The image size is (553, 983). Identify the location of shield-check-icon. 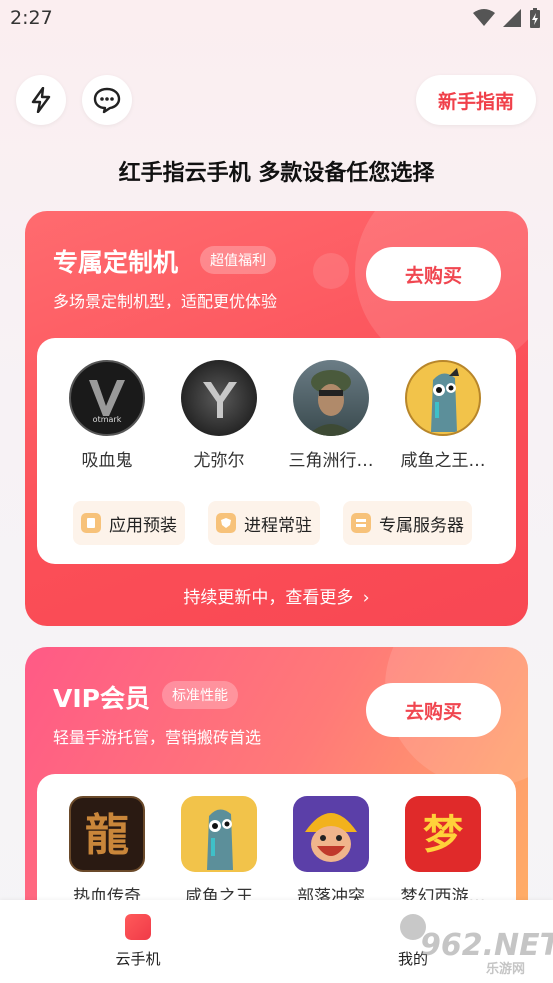
(226, 523).